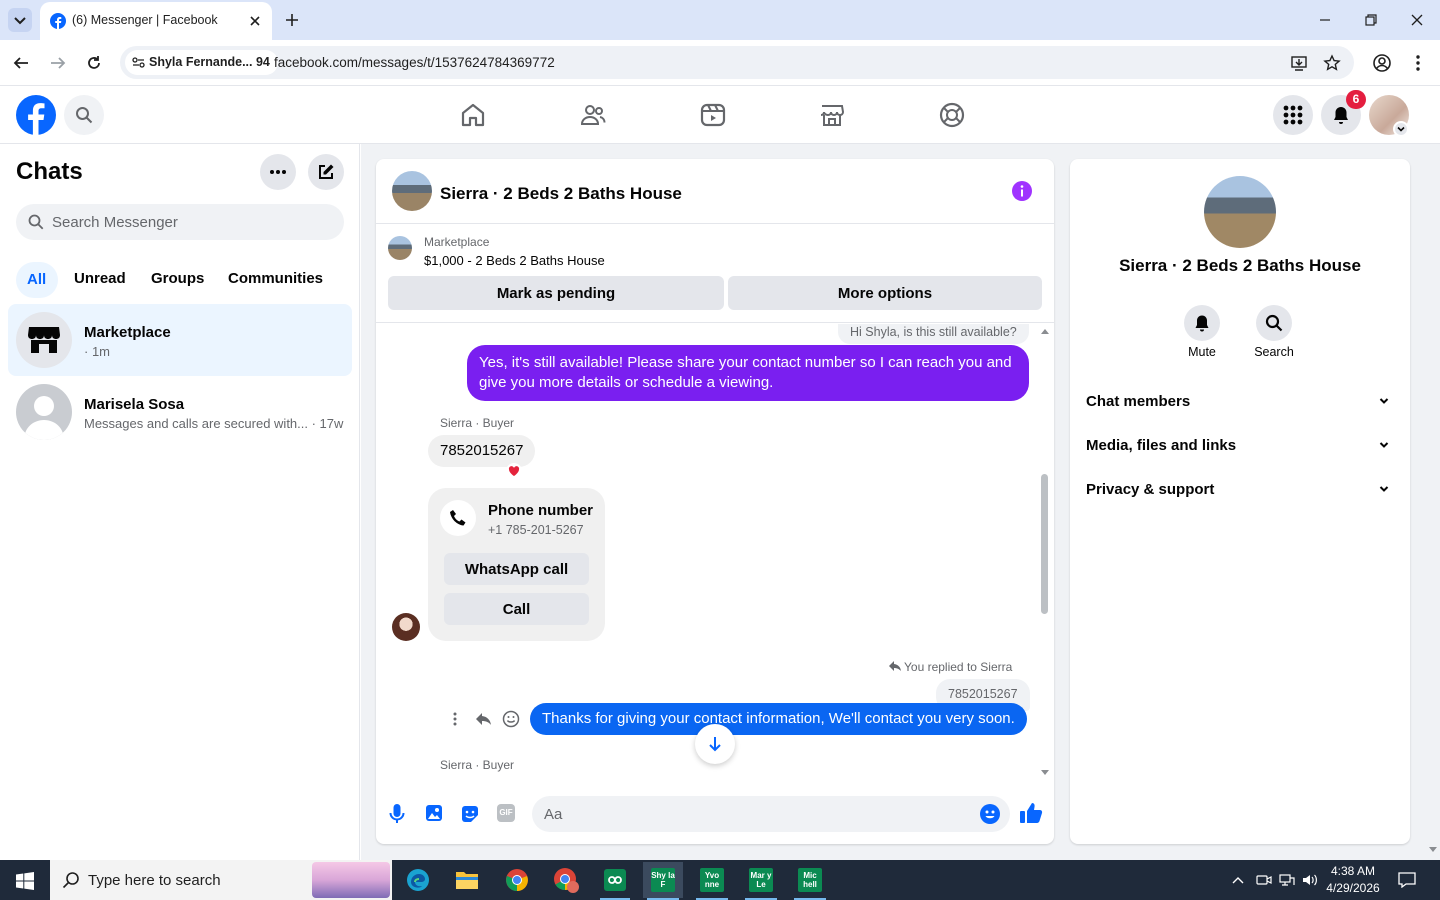 The width and height of the screenshot is (1440, 900). I want to click on message-more-icon, so click(455, 719).